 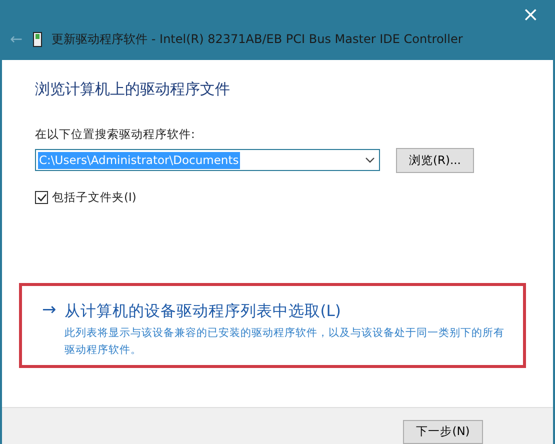 What do you see at coordinates (133, 89) in the screenshot?
I see `page-heading: 浏览计算机上的驱动程序文件` at bounding box center [133, 89].